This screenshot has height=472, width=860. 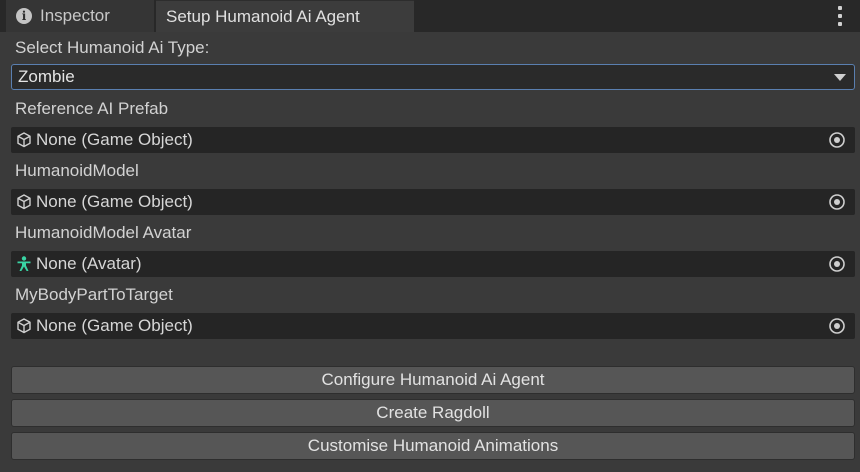 I want to click on reference-ai-prefab-field: None (Game Object), so click(x=433, y=140).